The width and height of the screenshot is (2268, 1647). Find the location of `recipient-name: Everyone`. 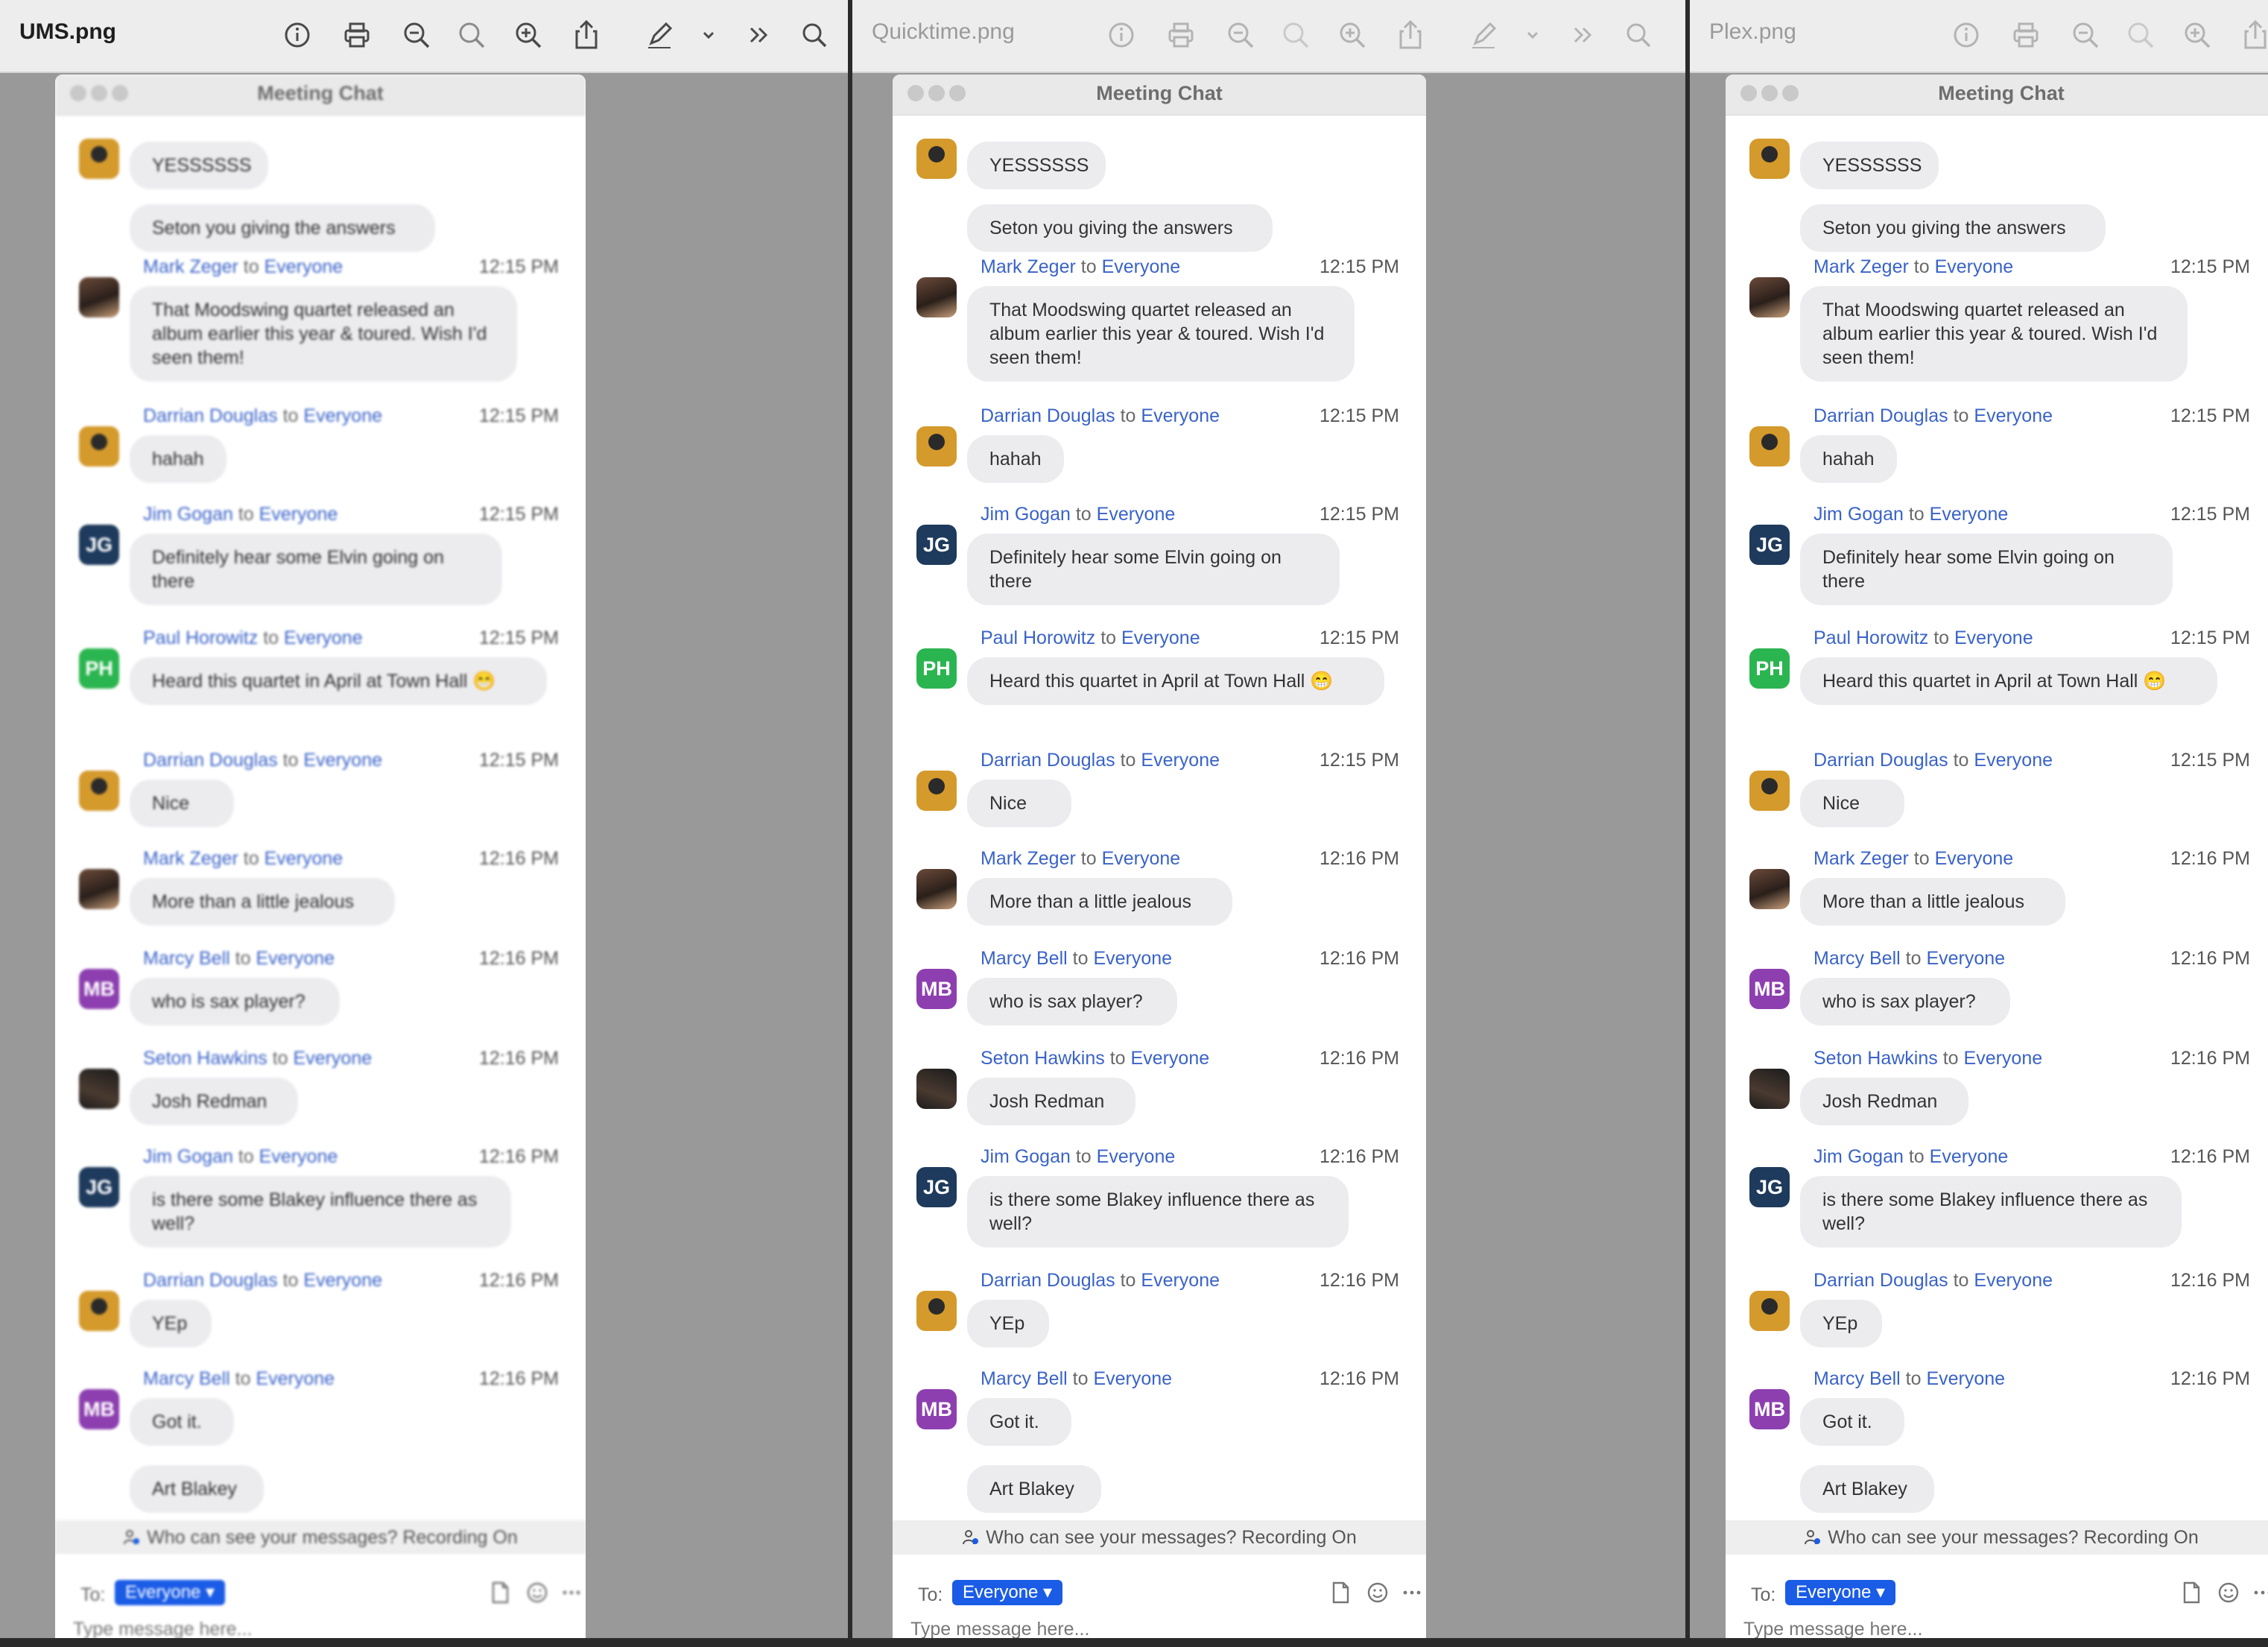

recipient-name: Everyone is located at coordinates (1974, 858).